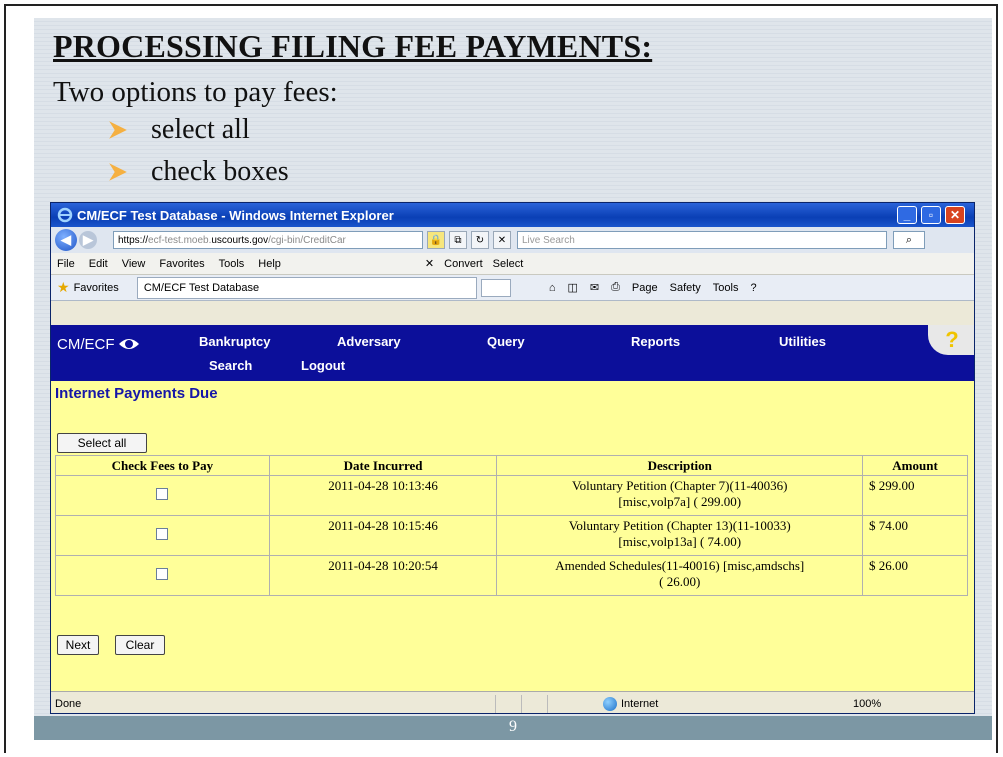  What do you see at coordinates (480, 240) in the screenshot?
I see `refresh-icon: ↻` at bounding box center [480, 240].